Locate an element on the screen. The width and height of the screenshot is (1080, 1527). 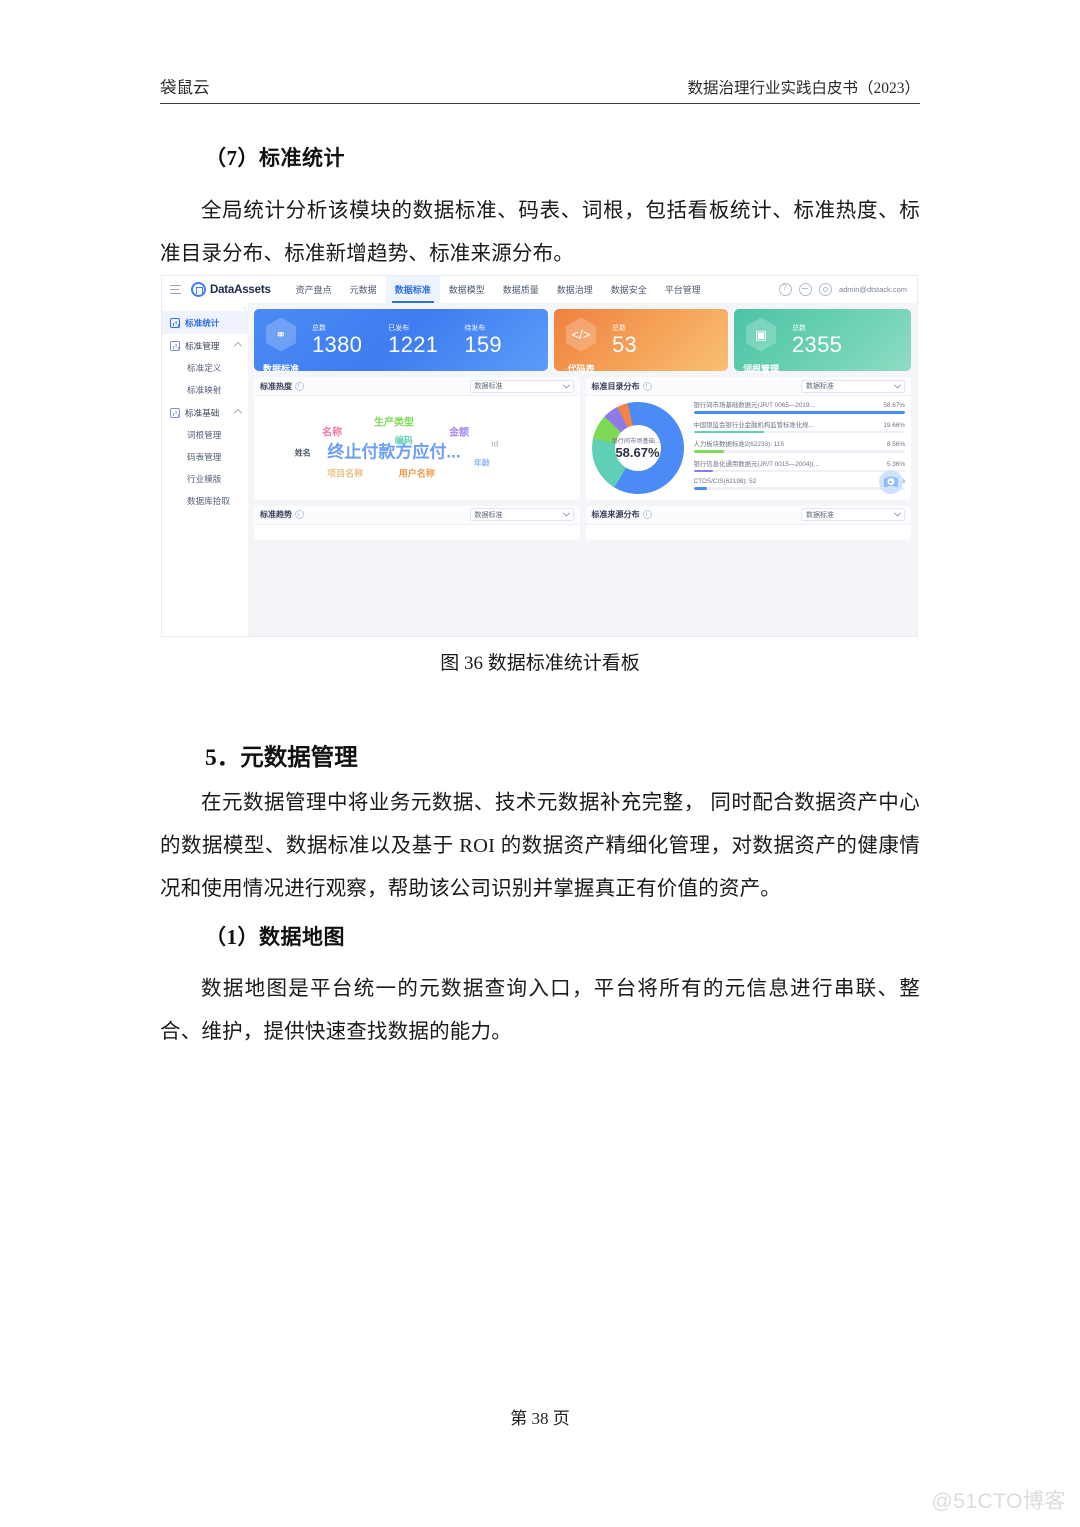
sidebar-item-standard-definition: 标准定义 is located at coordinates (205, 368).